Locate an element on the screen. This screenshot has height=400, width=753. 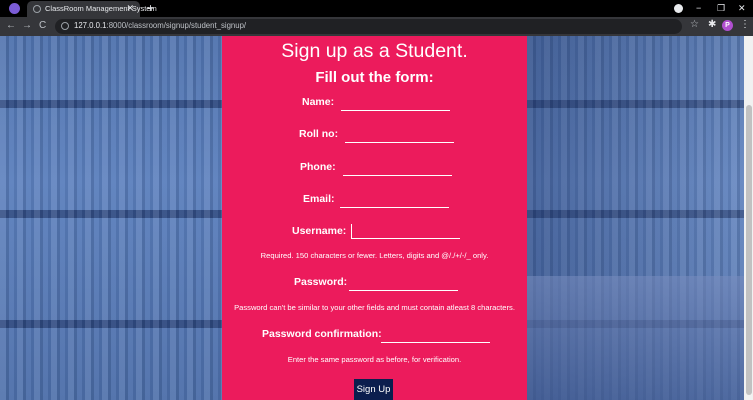
media-control-icon is located at coordinates (678, 8).